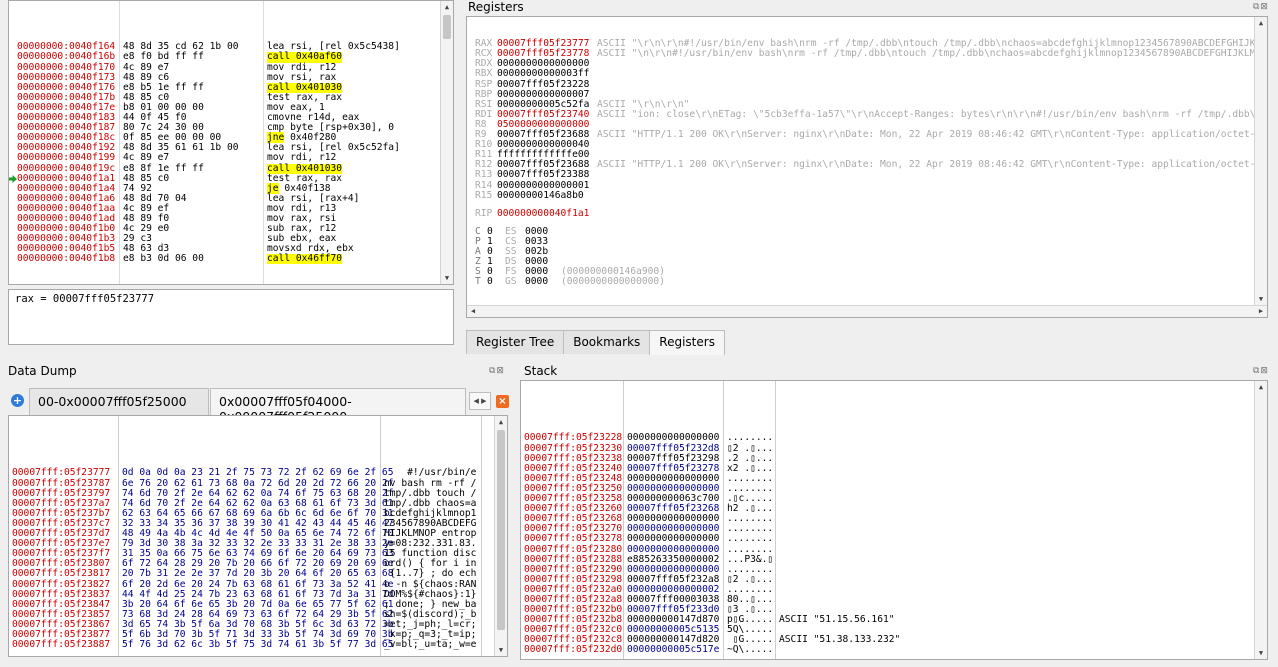 This screenshot has height=667, width=1278. Describe the element at coordinates (1260, 520) in the screenshot. I see `stack-scrollbar: ▲ ▼` at that location.